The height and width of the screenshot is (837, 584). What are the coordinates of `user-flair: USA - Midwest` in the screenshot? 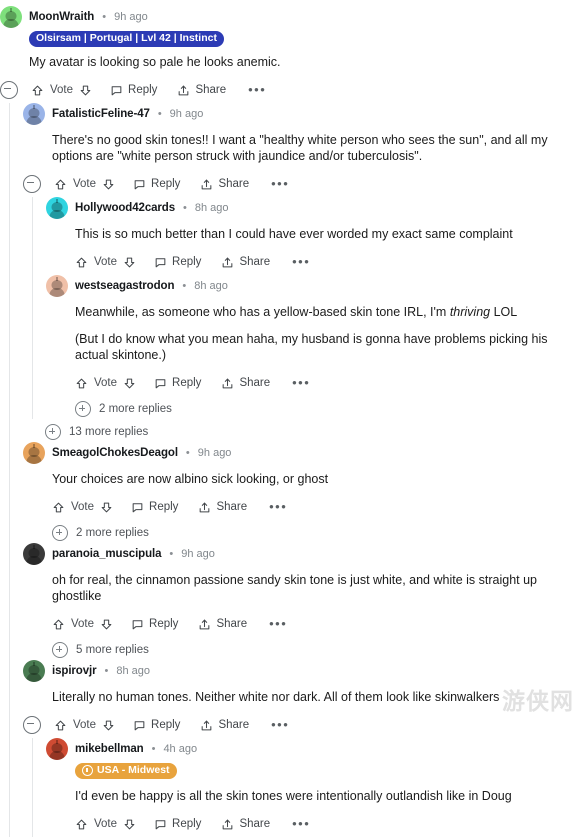 It's located at (126, 771).